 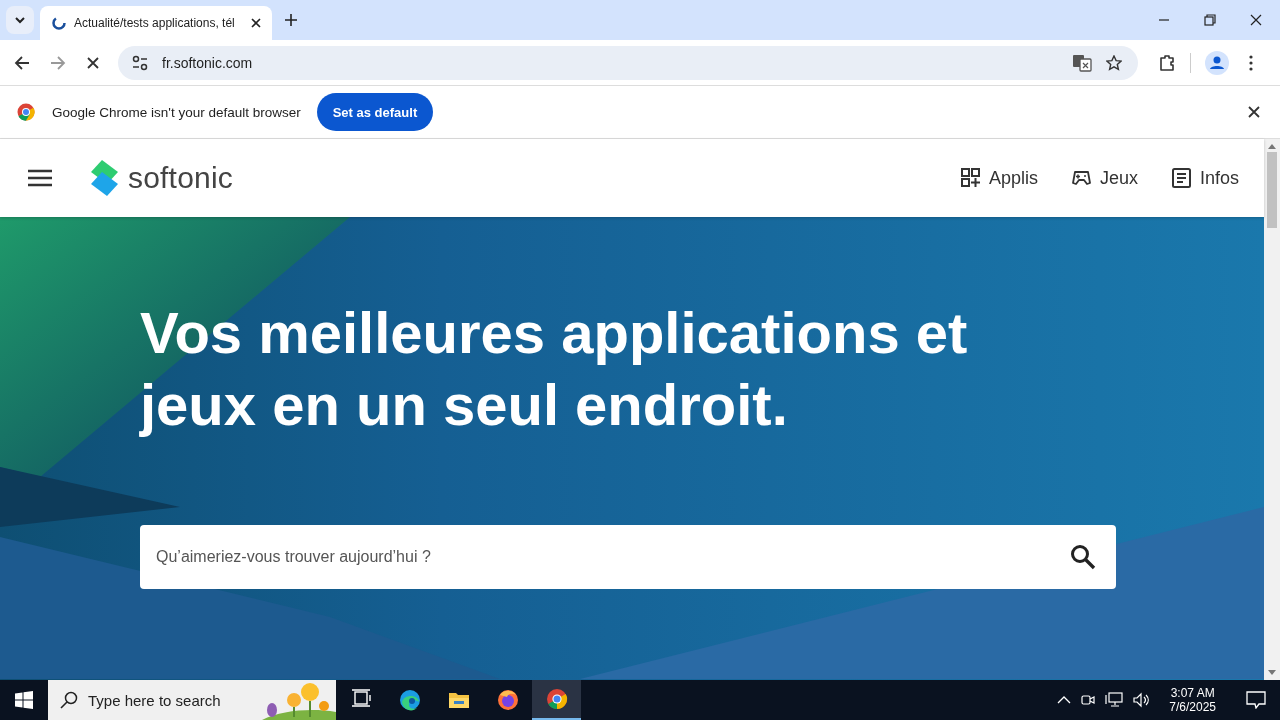 I want to click on scroll-up-icon, so click(x=1272, y=146).